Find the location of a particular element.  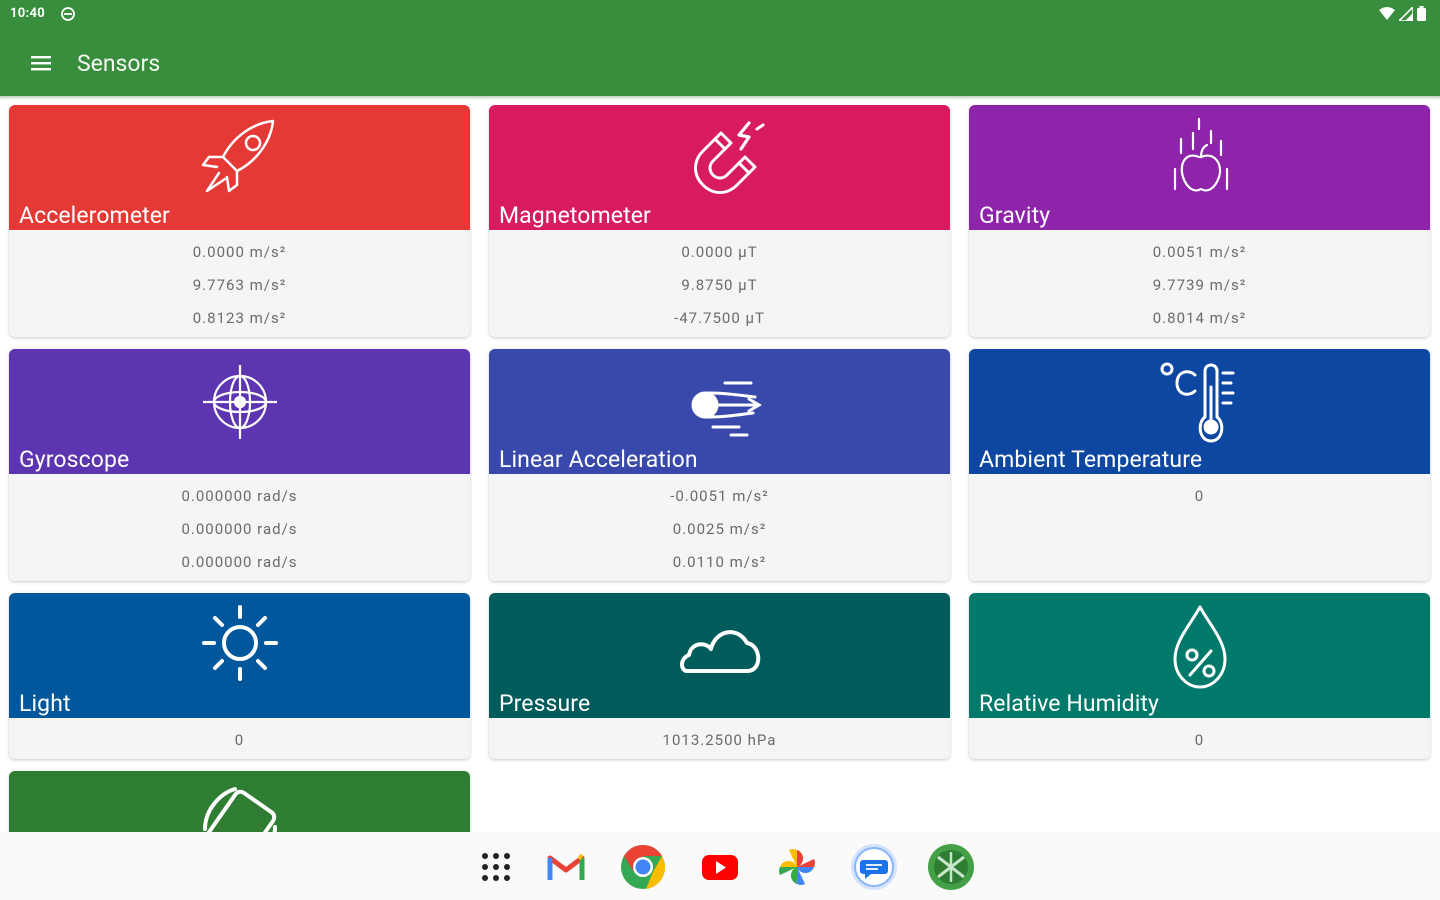

sensor-value-x: -0.0051 m/s² is located at coordinates (719, 496).